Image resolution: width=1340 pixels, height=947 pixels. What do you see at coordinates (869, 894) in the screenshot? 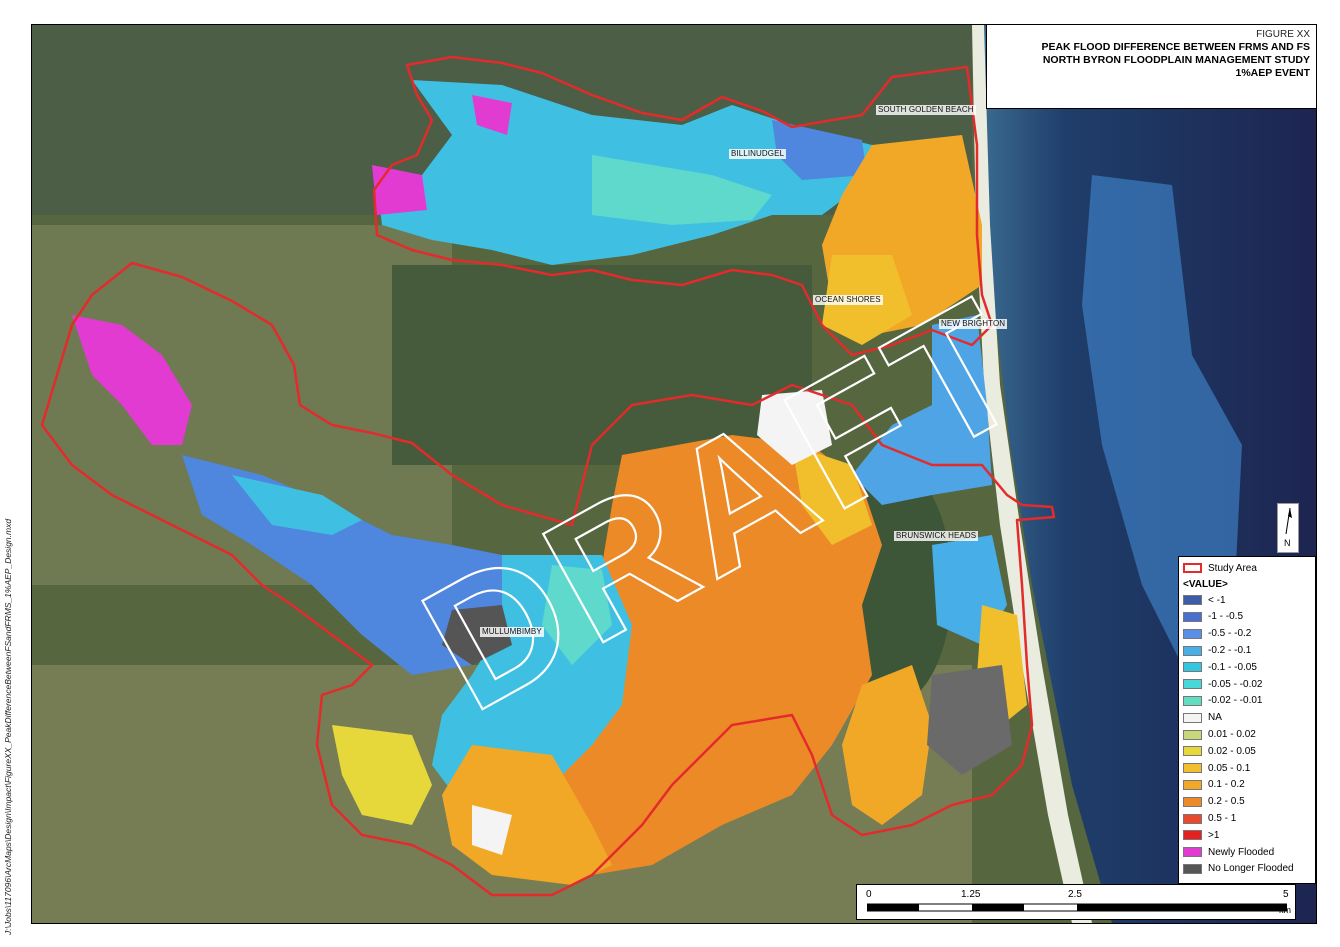
I see `scale-tick-0: 0` at bounding box center [869, 894].